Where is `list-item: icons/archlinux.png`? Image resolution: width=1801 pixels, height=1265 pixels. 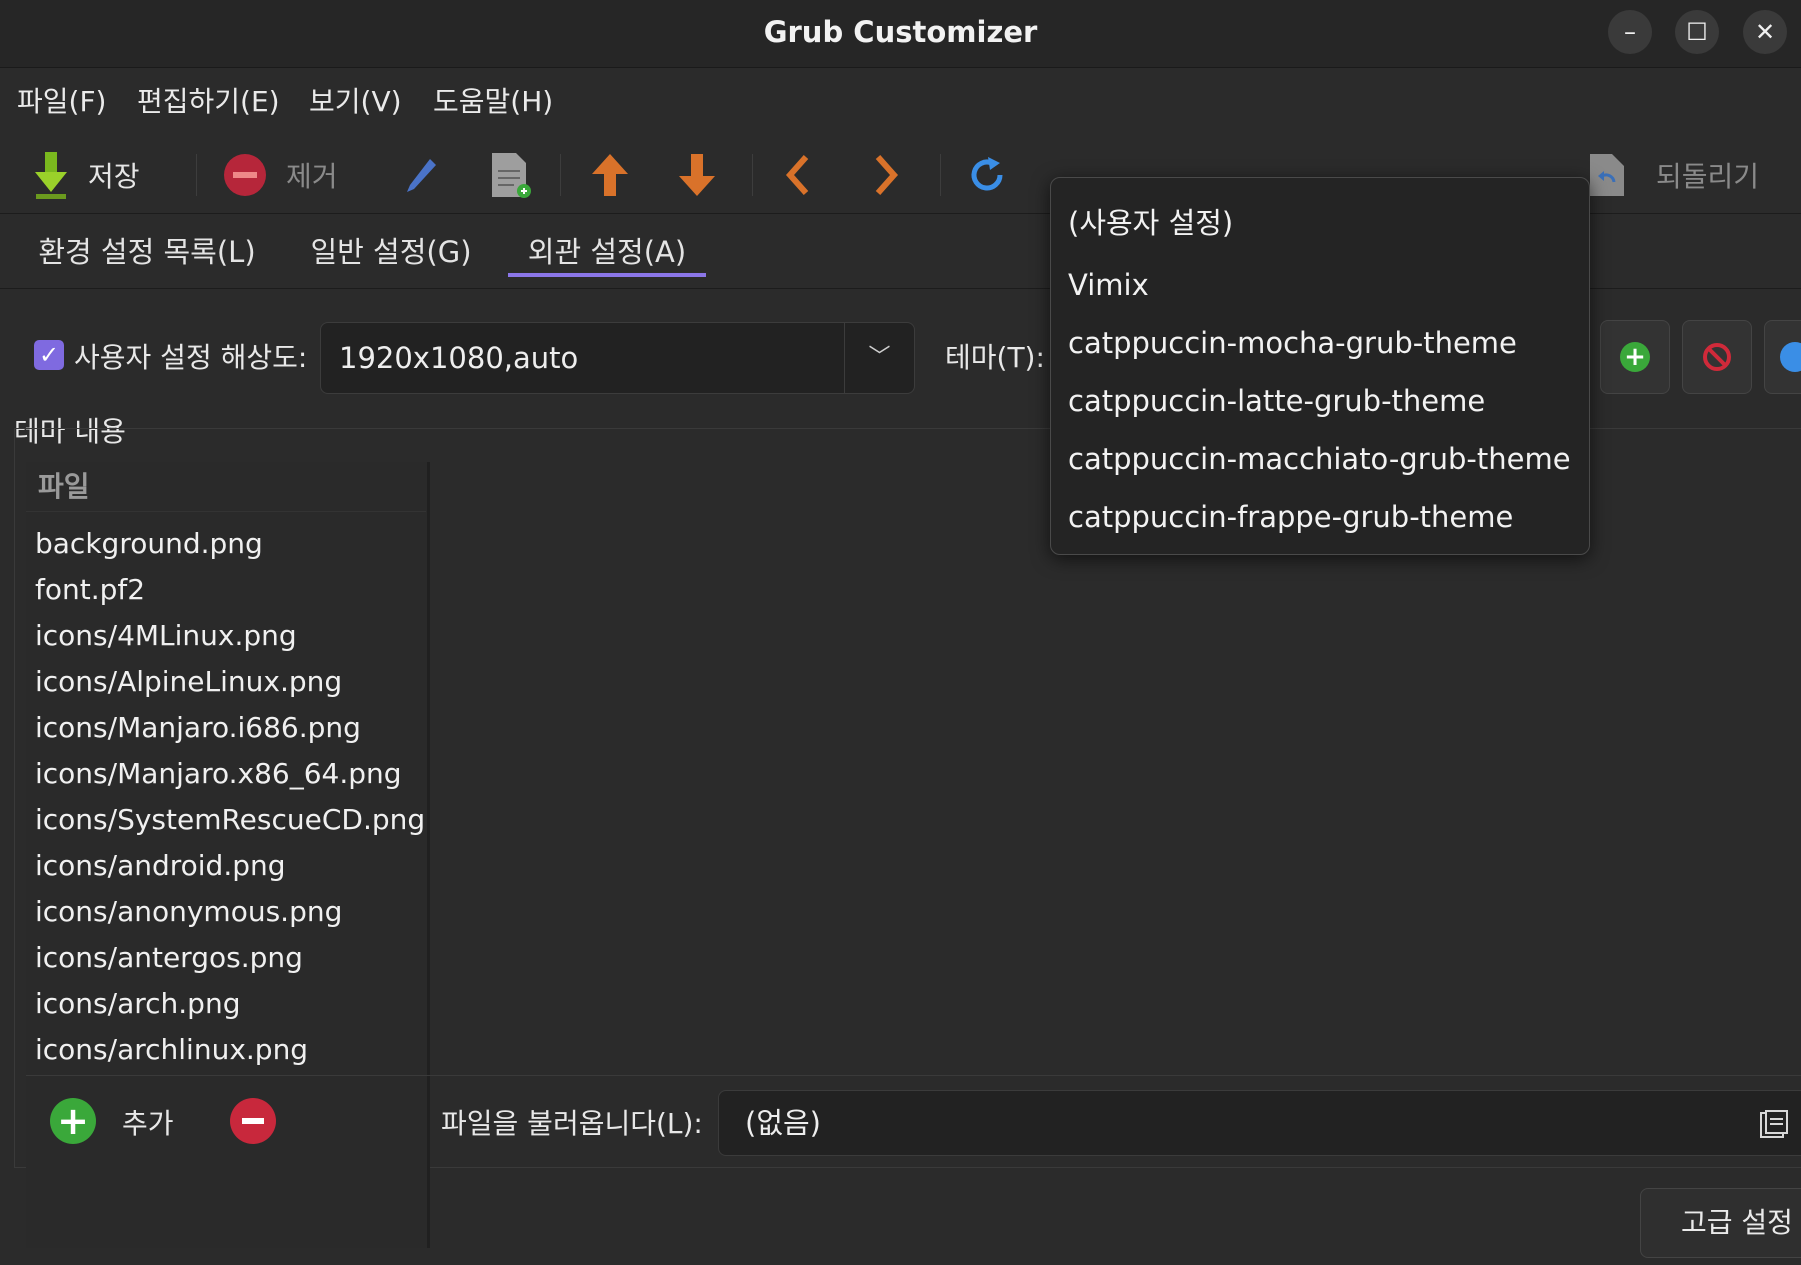
list-item: icons/archlinux.png is located at coordinates (171, 1050).